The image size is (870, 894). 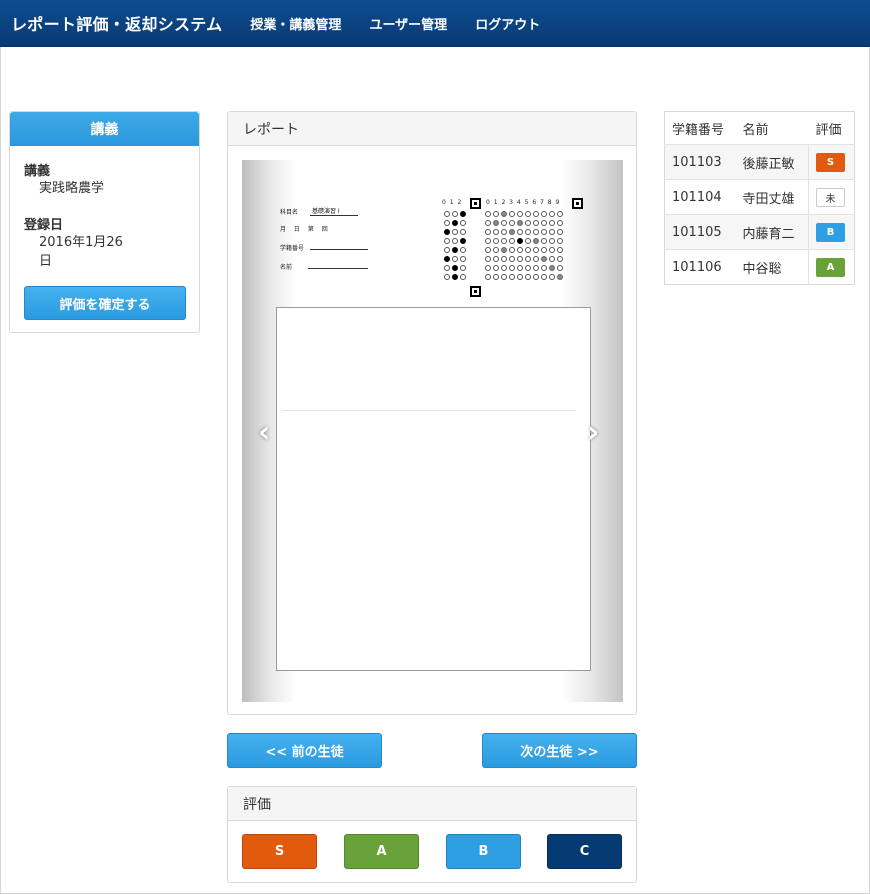 I want to click on table-row: 101103 後藤正敏 S, so click(x=759, y=162).